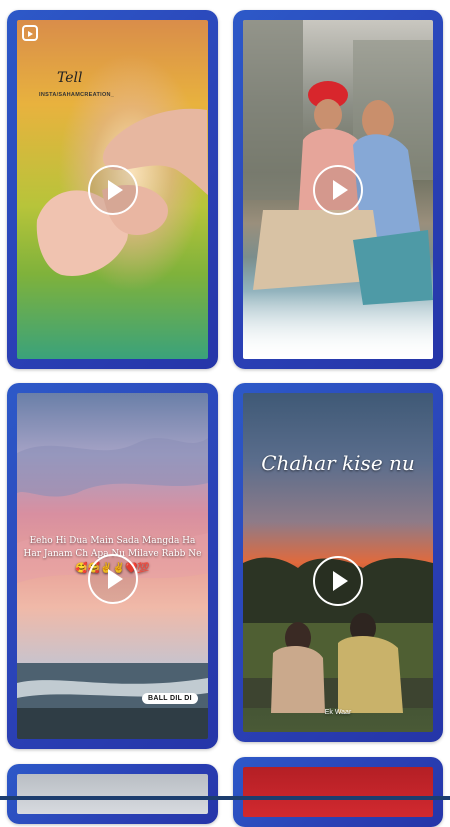 The height and width of the screenshot is (827, 450). I want to click on lyric-line-1: Eeho Hi Dua Main Sada Mangda Ha, so click(112, 541).